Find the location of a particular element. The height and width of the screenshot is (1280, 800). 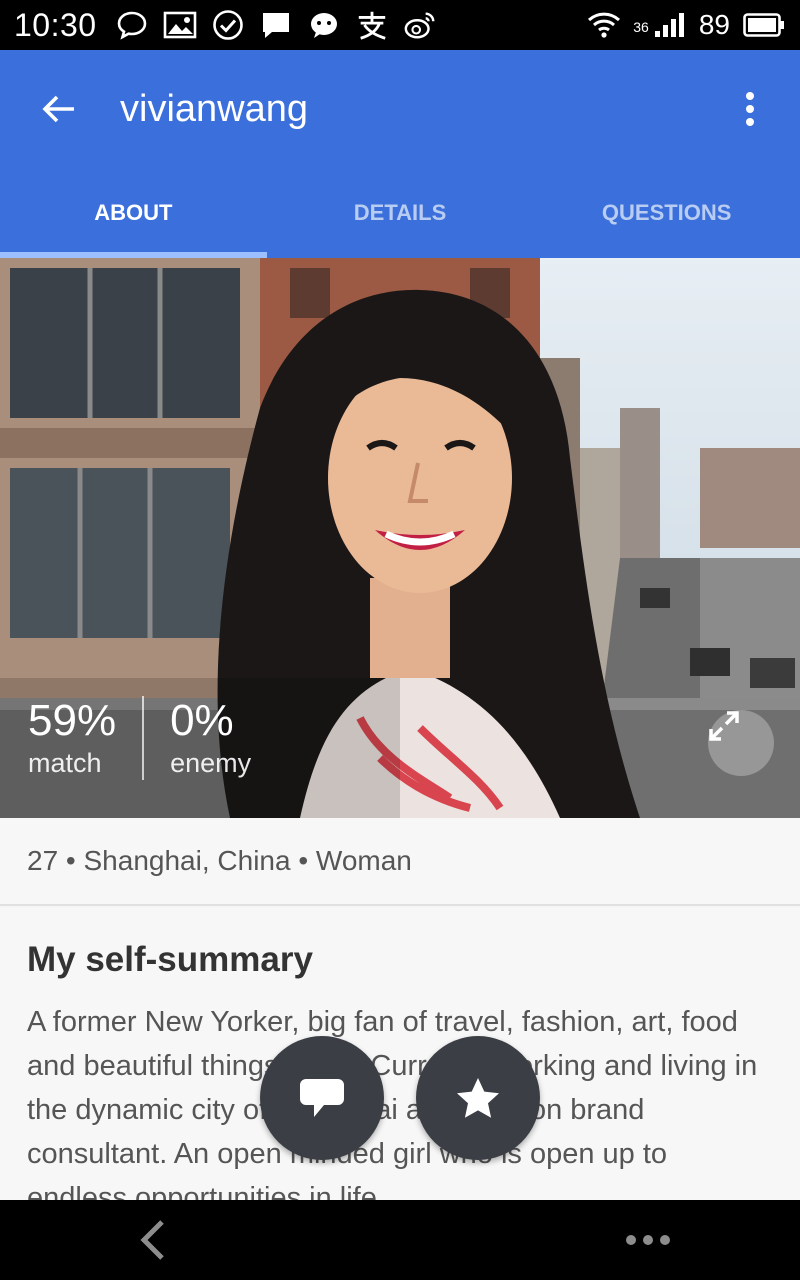

system-status: 36 89 is located at coordinates (686, 25).